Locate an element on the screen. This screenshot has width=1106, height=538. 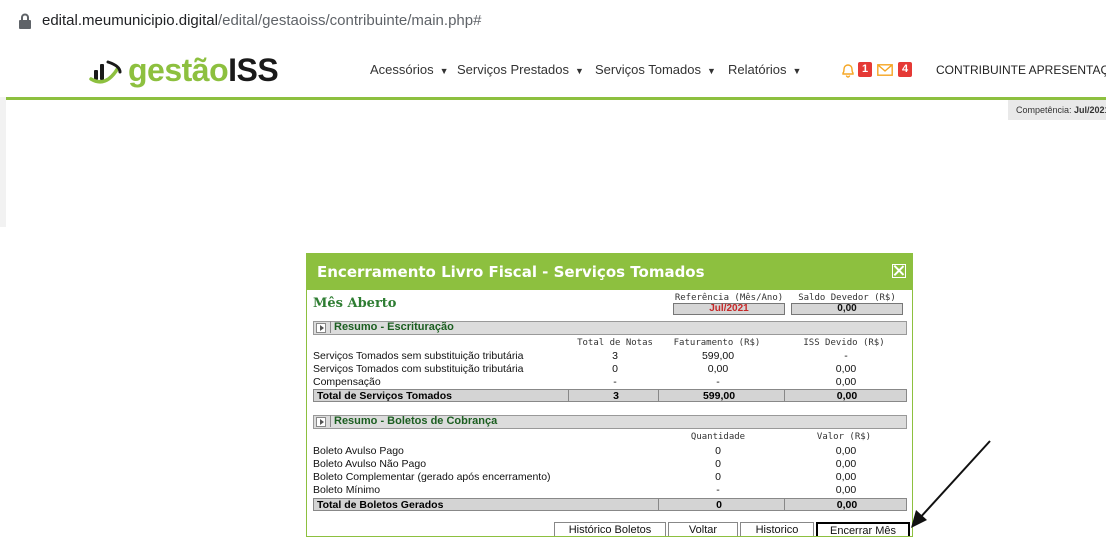
competencia-label: Competência: is located at coordinates (1044, 110).